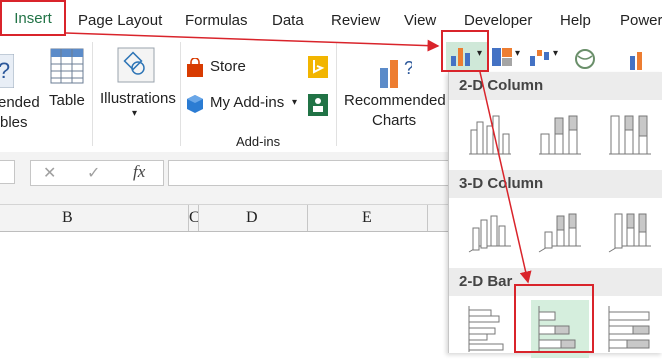 This screenshot has width=662, height=363. Describe the element at coordinates (505, 177) in the screenshot. I see `arrow-chart-to-bar` at that location.